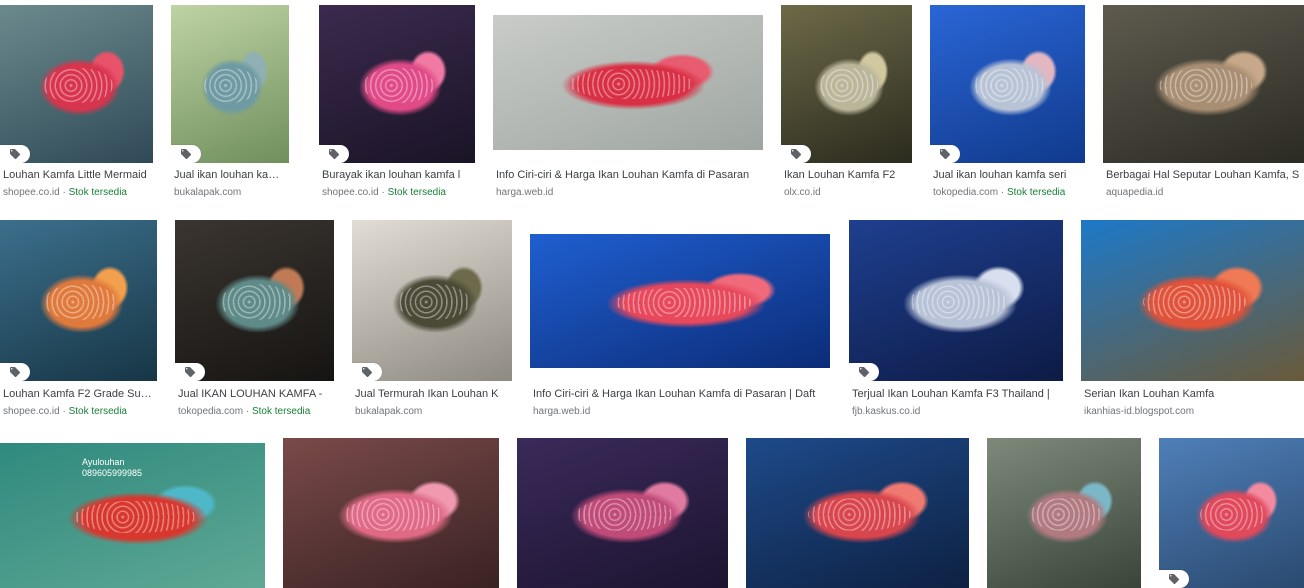 The width and height of the screenshot is (1304, 588). What do you see at coordinates (1192, 394) in the screenshot?
I see `result-title: Serian Ikan Louhan Kamfa` at bounding box center [1192, 394].